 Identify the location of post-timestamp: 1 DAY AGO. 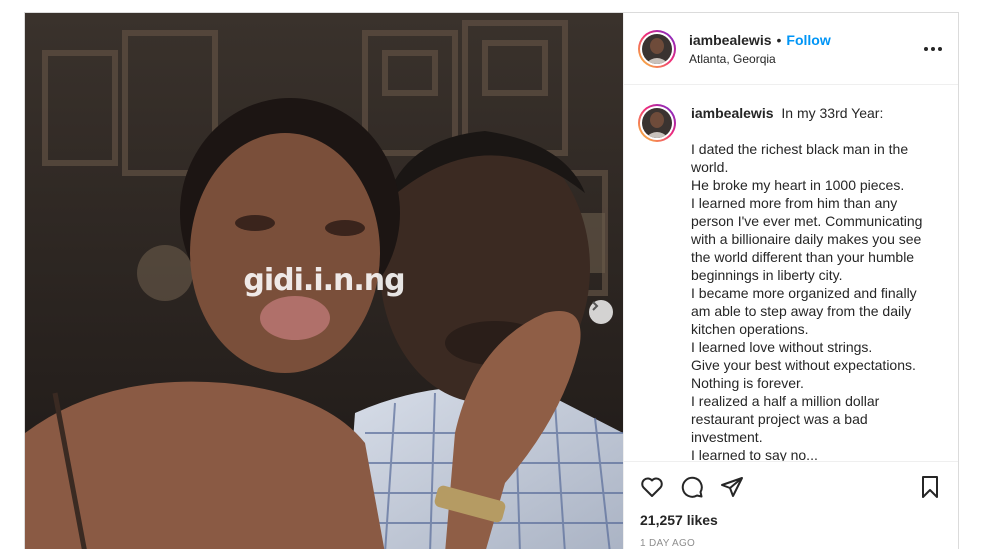
(791, 543).